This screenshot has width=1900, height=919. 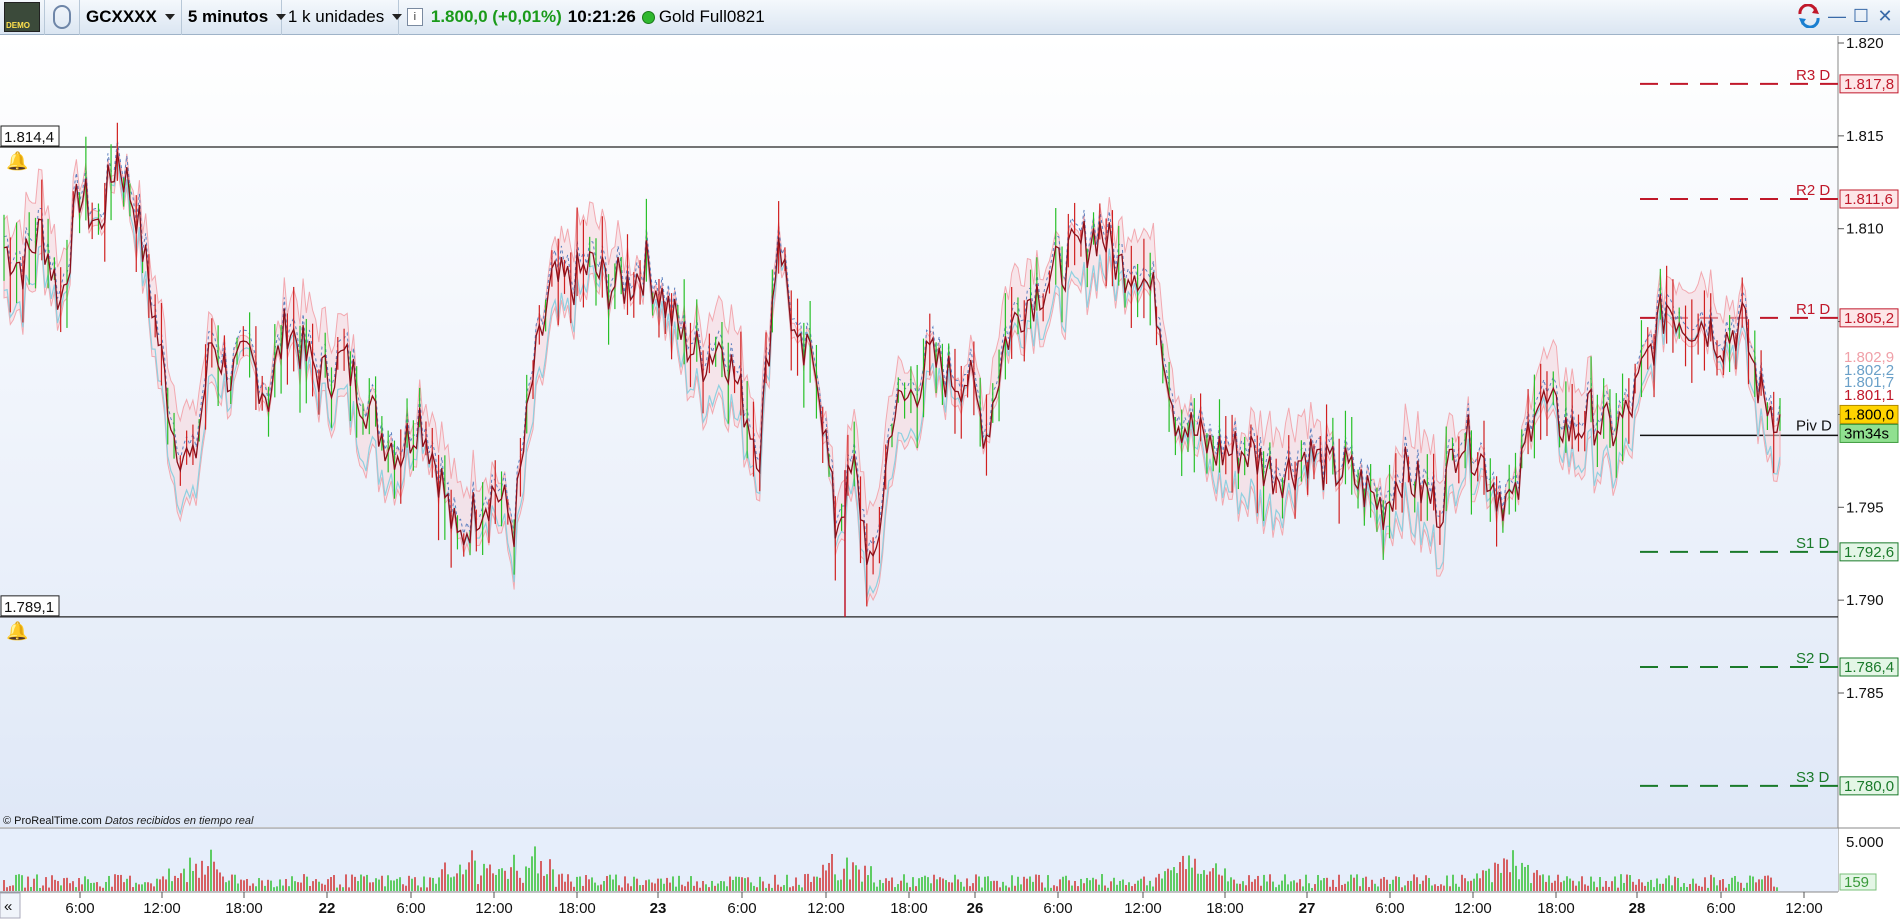 What do you see at coordinates (179, 821) in the screenshot?
I see `credit-note: Datos recibidos en tiempo real` at bounding box center [179, 821].